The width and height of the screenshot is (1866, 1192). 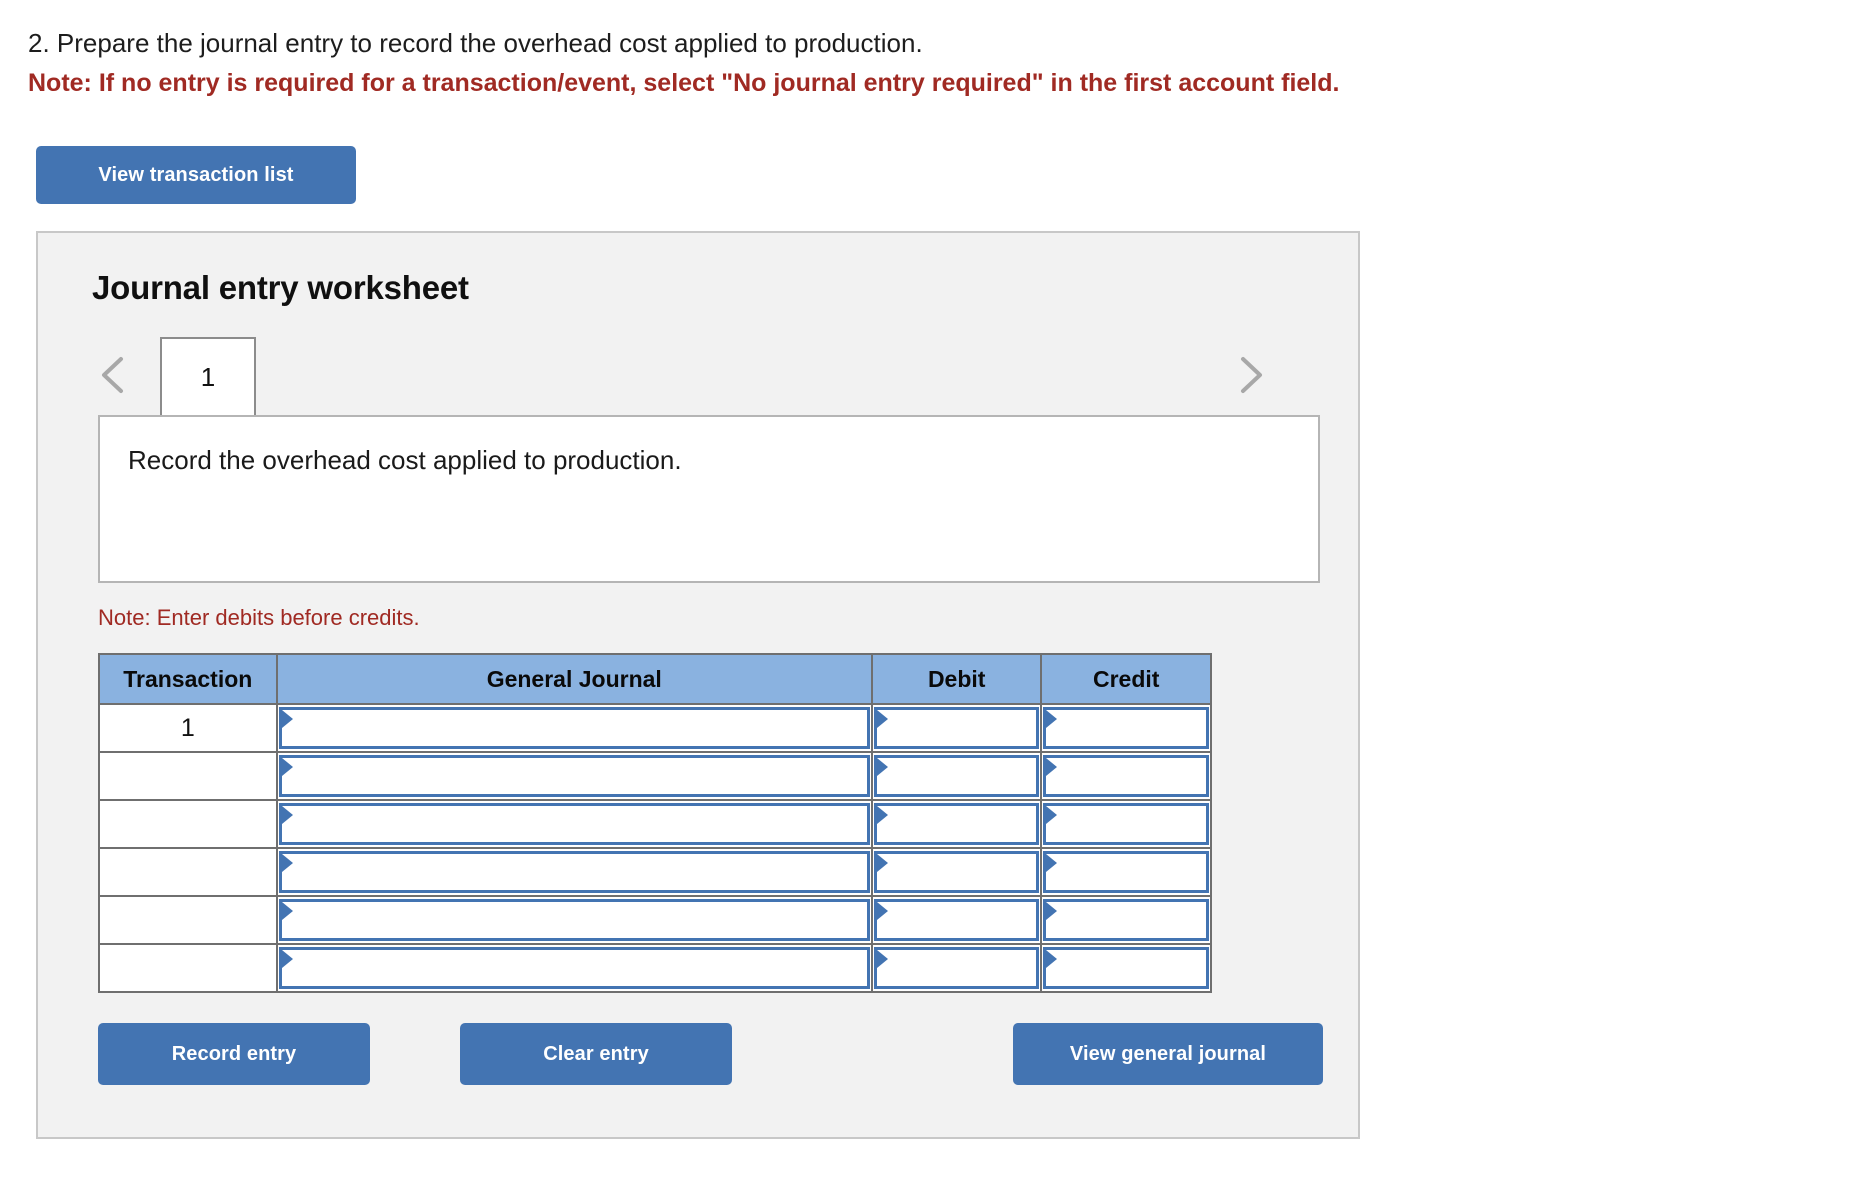 I want to click on clear-entry-button: Clear entry, so click(x=596, y=1054).